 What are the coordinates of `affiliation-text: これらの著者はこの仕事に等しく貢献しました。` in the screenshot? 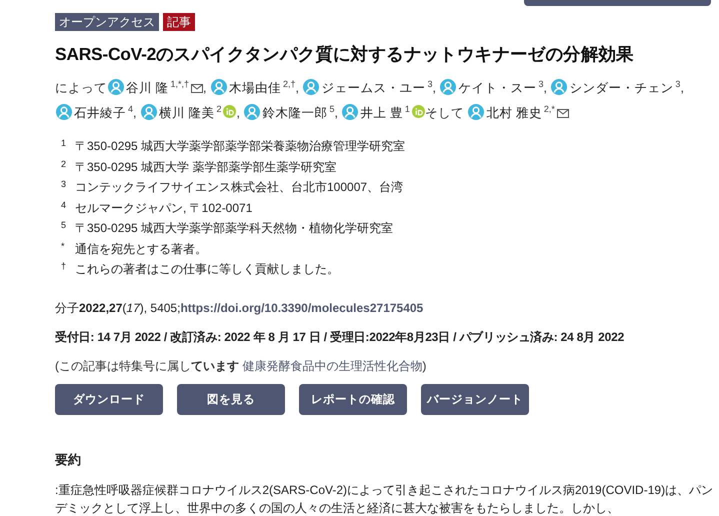 It's located at (207, 269).